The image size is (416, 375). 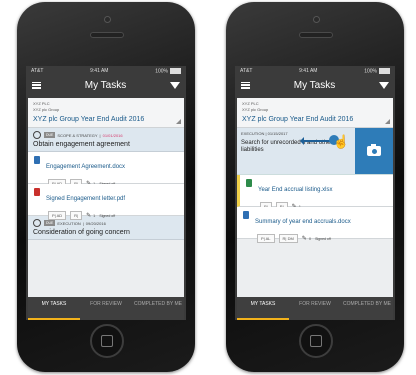 I want to click on task-category: EXECUTION, so click(x=69, y=223).